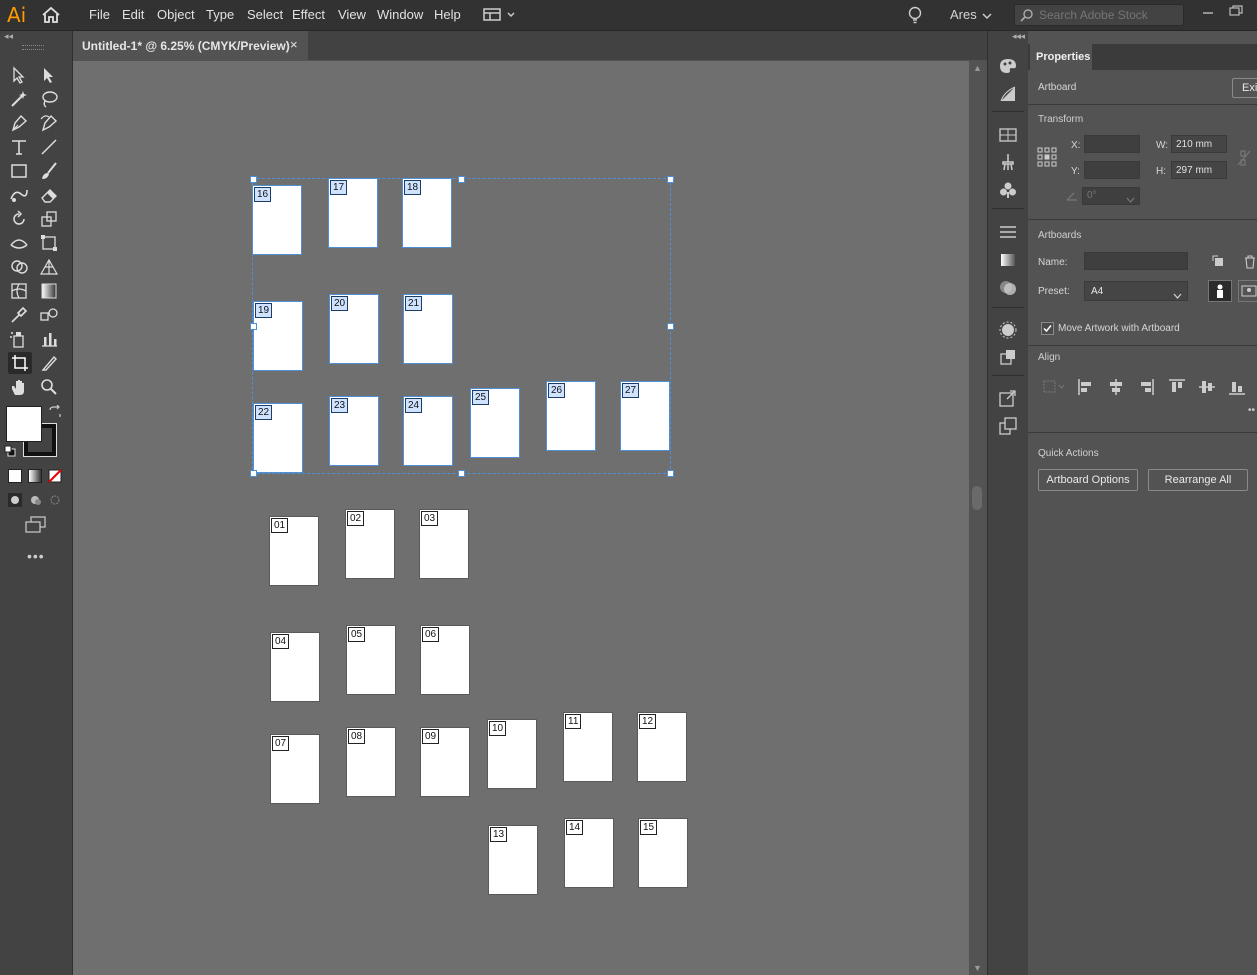 The image size is (1257, 975). I want to click on artboard: 01, so click(294, 551).